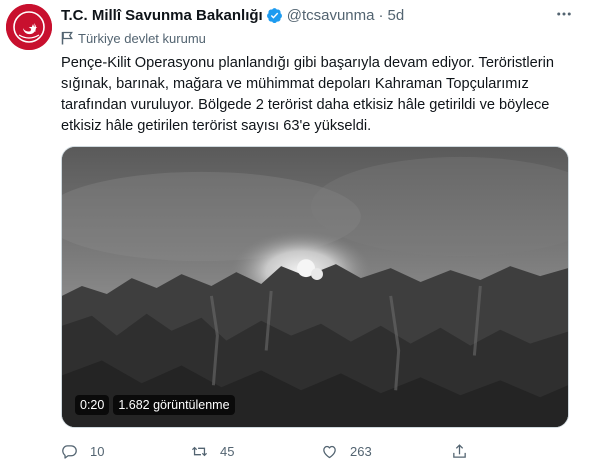  I want to click on display-name: T.C. Millî Savunma Bakanlığı, so click(162, 15).